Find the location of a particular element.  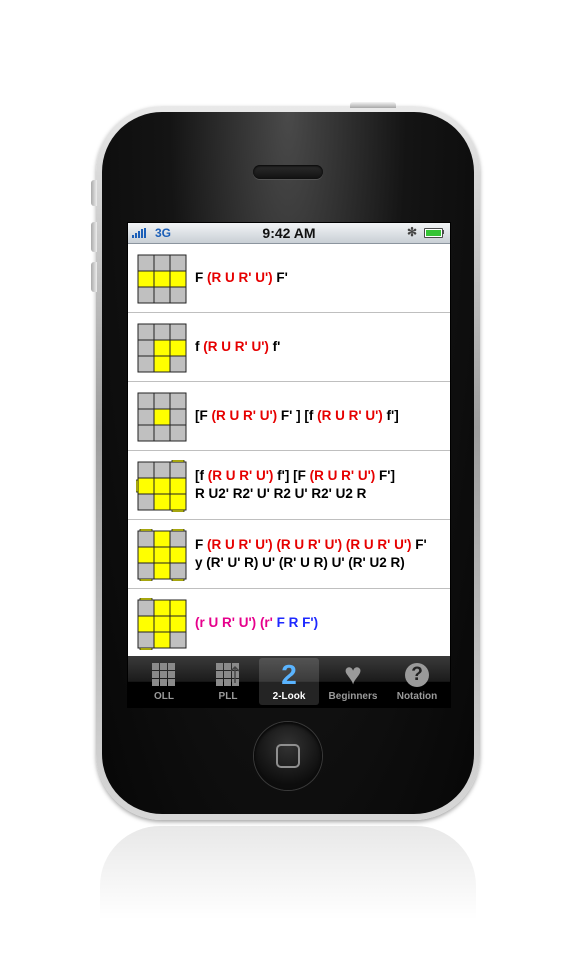

sleep-button is located at coordinates (373, 105).